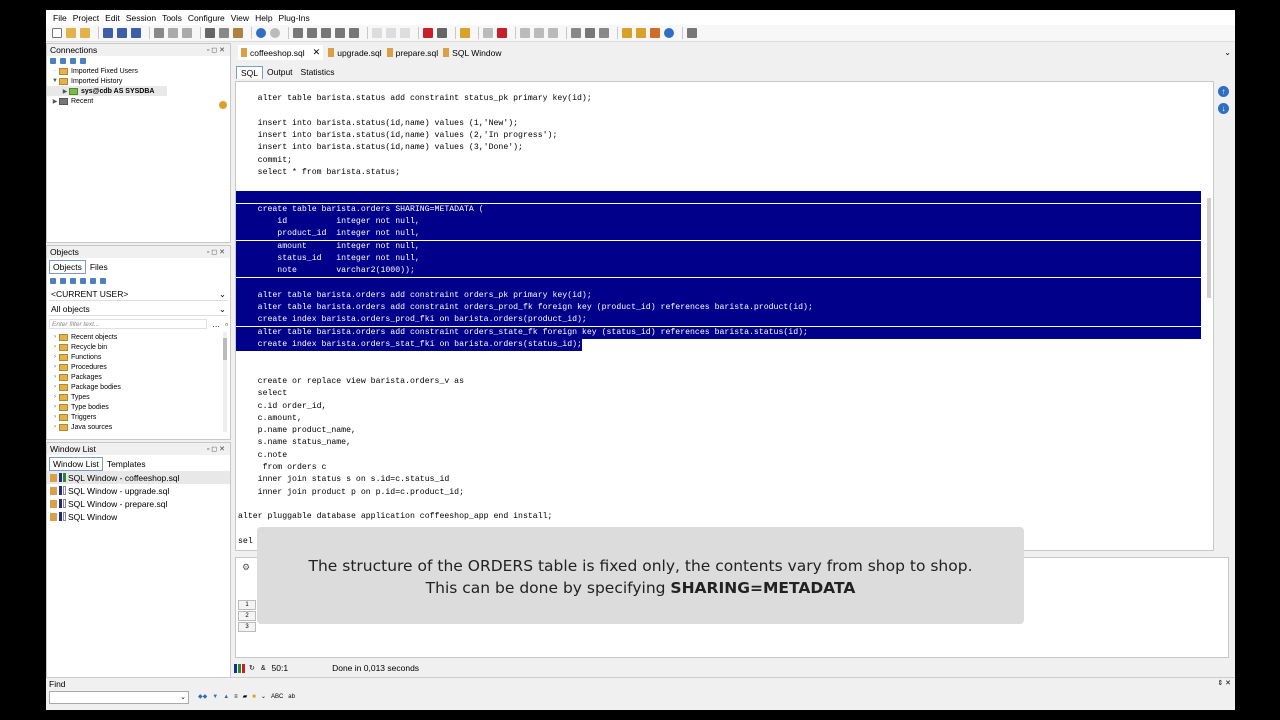  I want to click on clock-icon, so click(669, 33).